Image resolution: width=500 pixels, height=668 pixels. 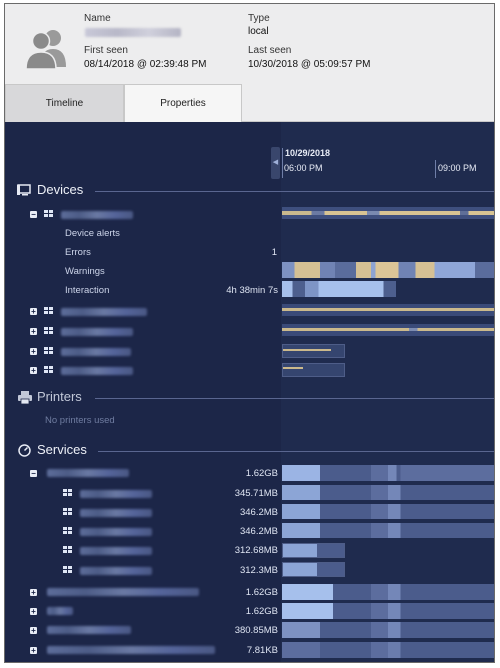 I want to click on errors-label: Errors, so click(x=78, y=252).